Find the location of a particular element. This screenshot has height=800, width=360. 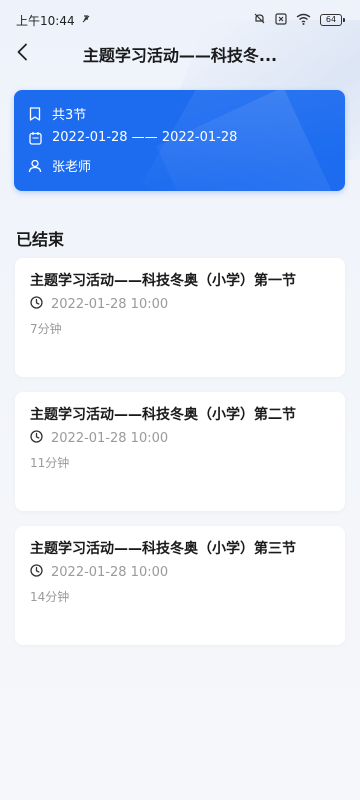

lessons-count: 共3节 is located at coordinates (69, 115).